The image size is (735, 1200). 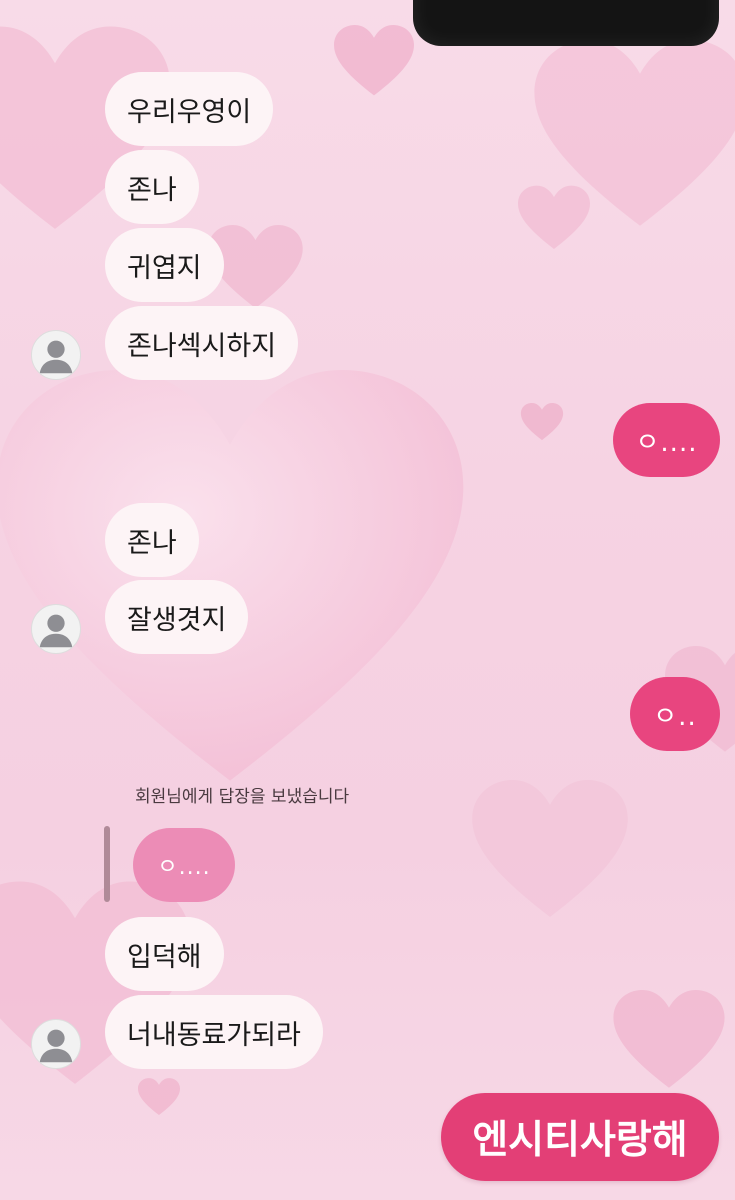 I want to click on sent-sticker-message: 엔시티사랑해, so click(x=580, y=1137).